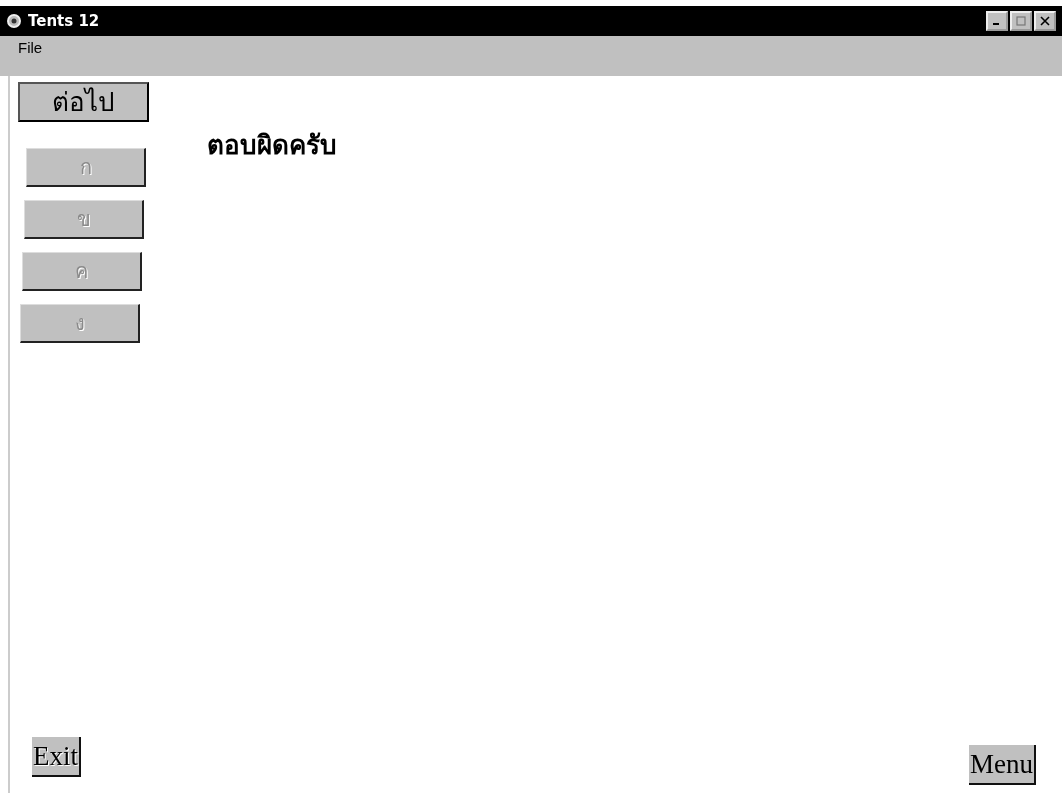 The image size is (1062, 793). I want to click on next-button: ต่อไป, so click(83, 102).